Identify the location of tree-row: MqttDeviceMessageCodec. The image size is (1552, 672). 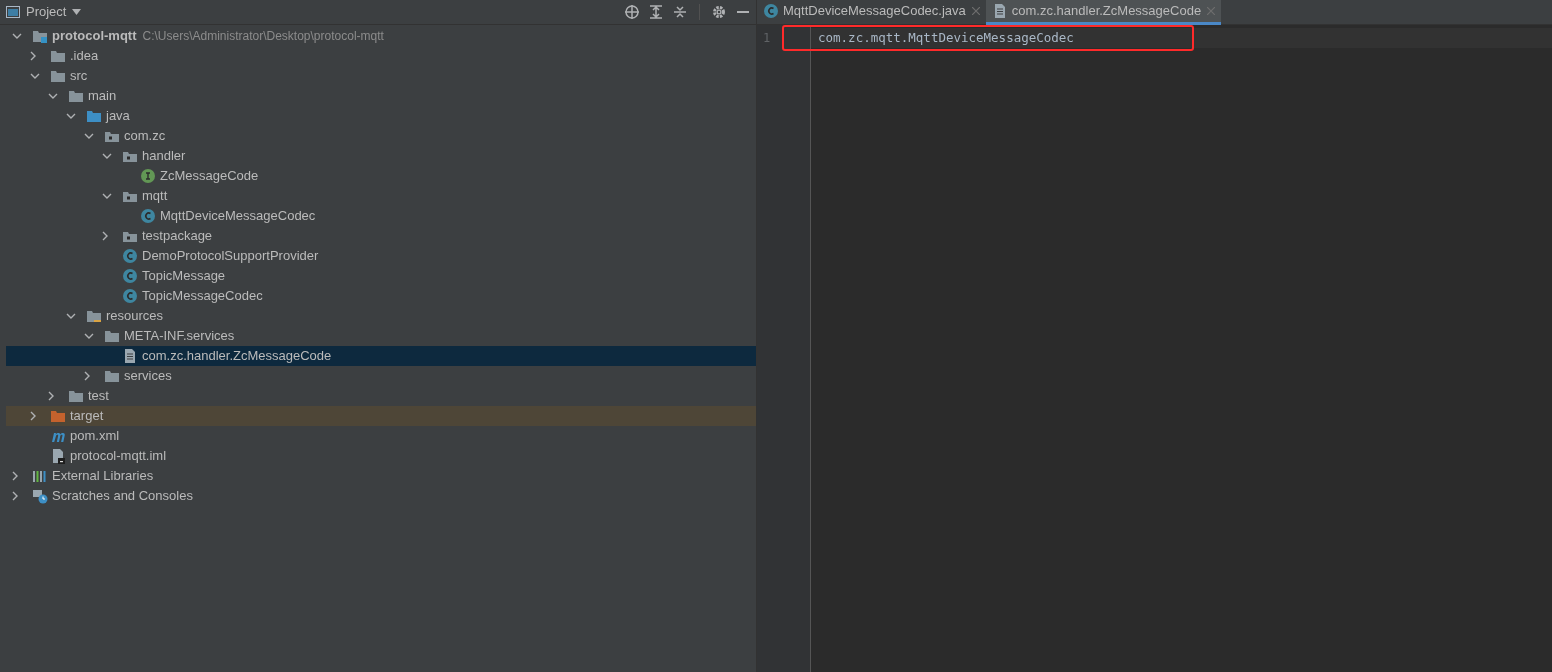
(381, 216).